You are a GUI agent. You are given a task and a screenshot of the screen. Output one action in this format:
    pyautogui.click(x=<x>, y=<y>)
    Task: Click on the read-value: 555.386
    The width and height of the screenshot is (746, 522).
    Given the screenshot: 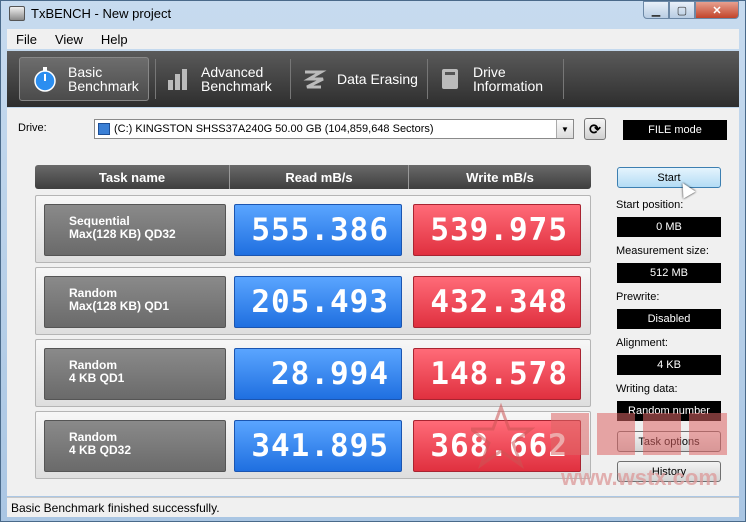 What is the action you would take?
    pyautogui.click(x=318, y=230)
    